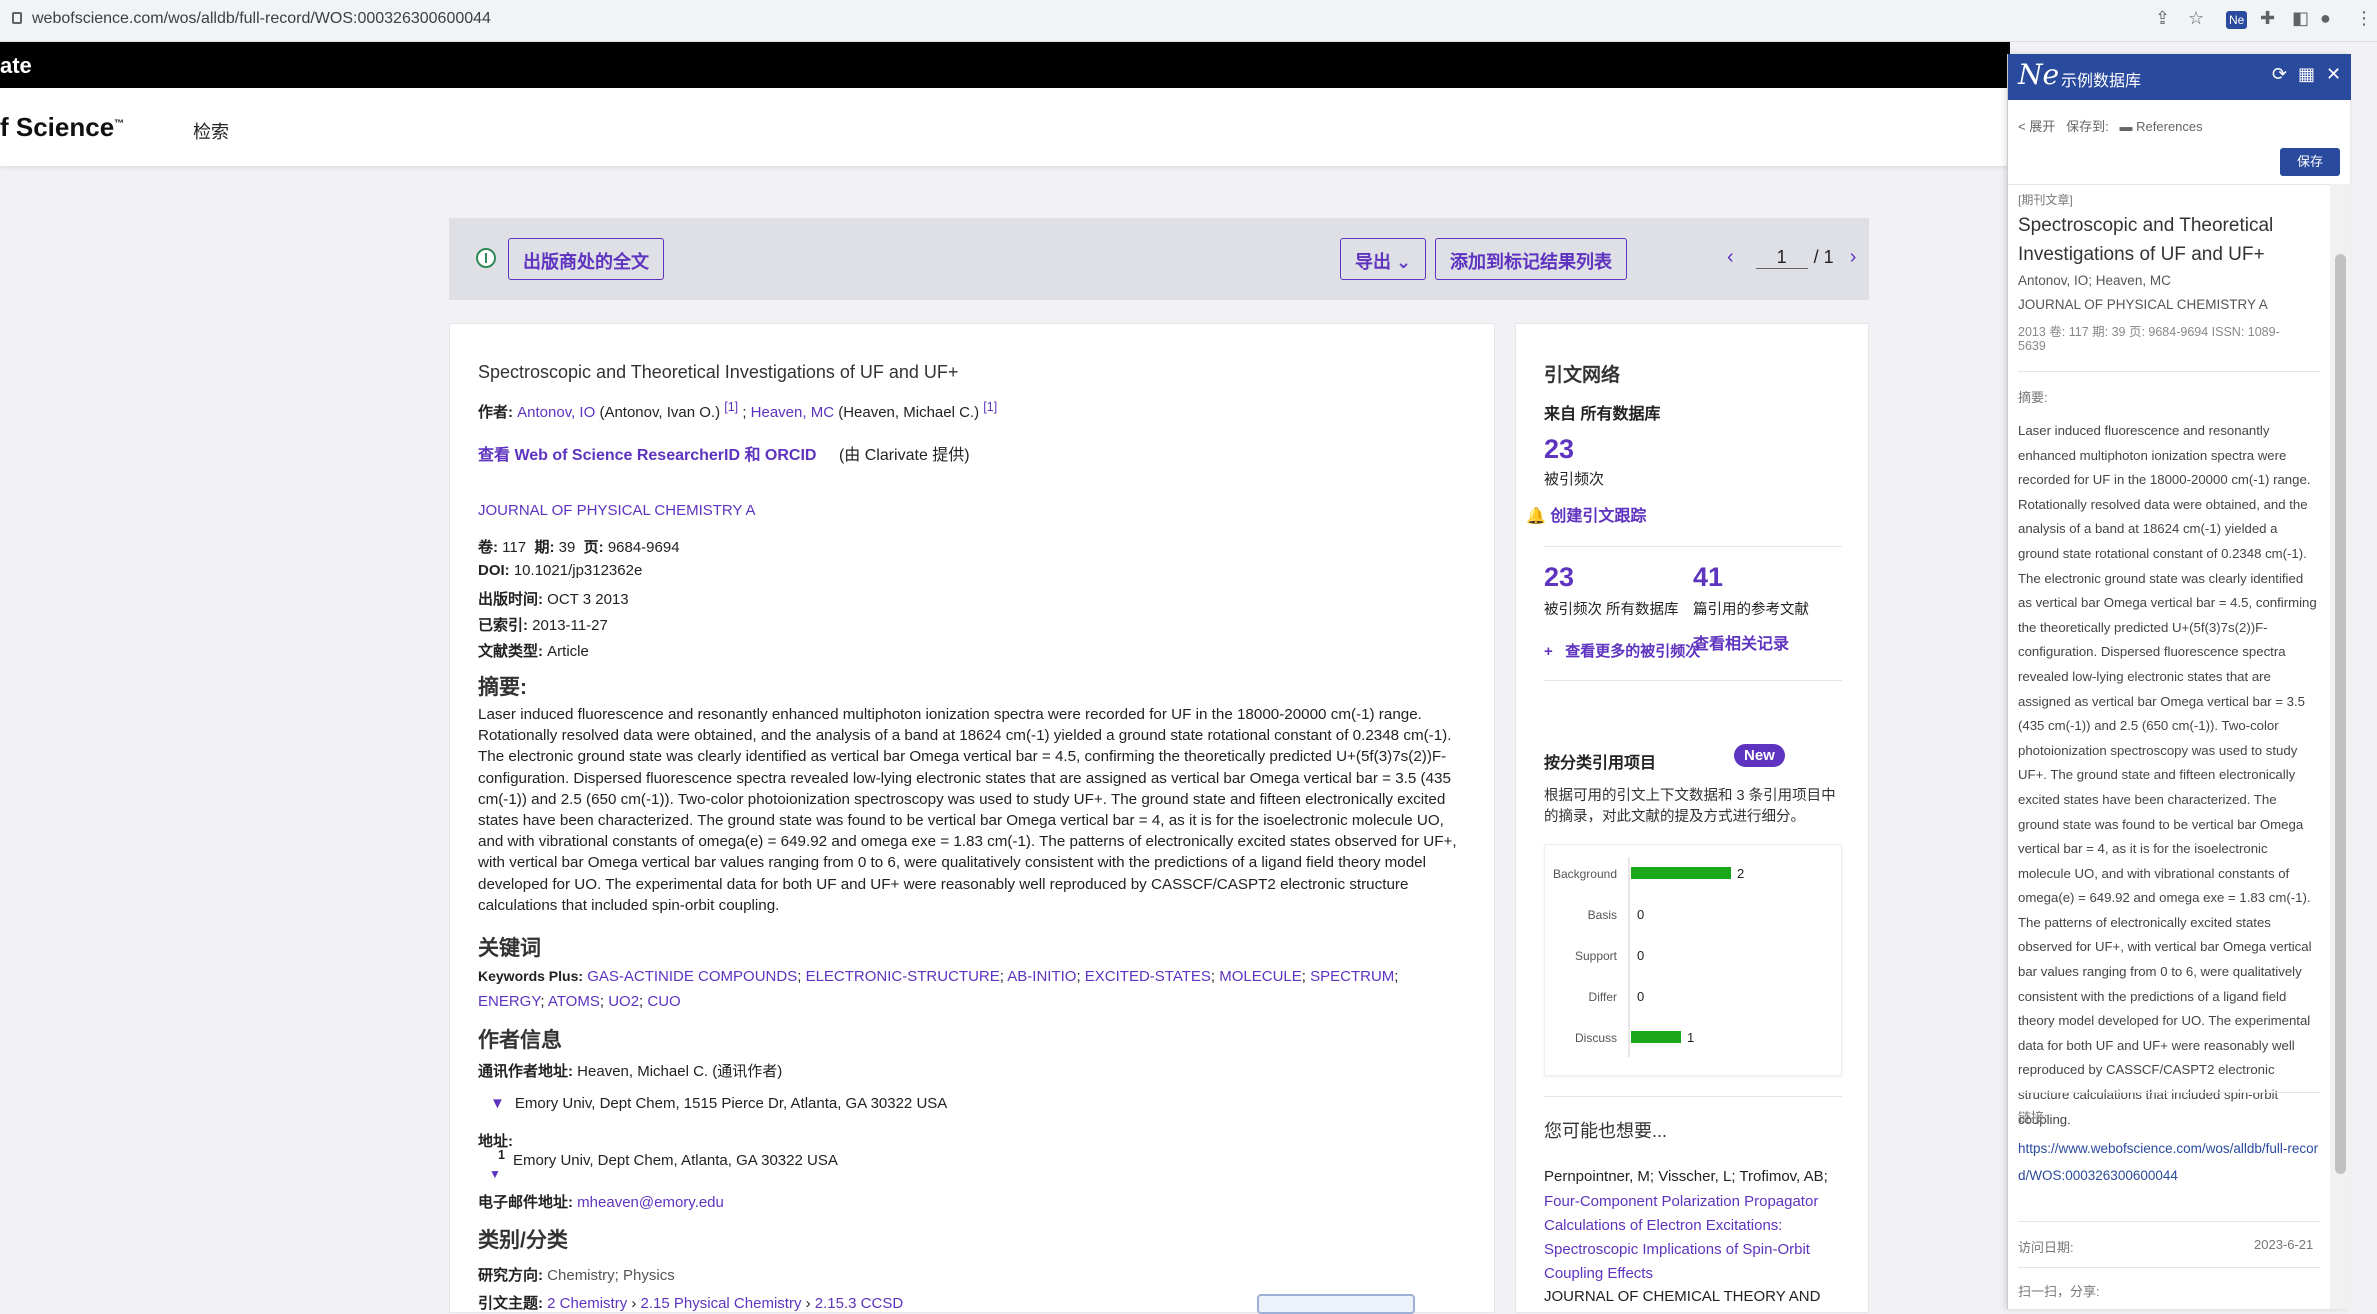  Describe the element at coordinates (1574, 479) in the screenshot. I see `times-cited-label: 被引频次` at that location.